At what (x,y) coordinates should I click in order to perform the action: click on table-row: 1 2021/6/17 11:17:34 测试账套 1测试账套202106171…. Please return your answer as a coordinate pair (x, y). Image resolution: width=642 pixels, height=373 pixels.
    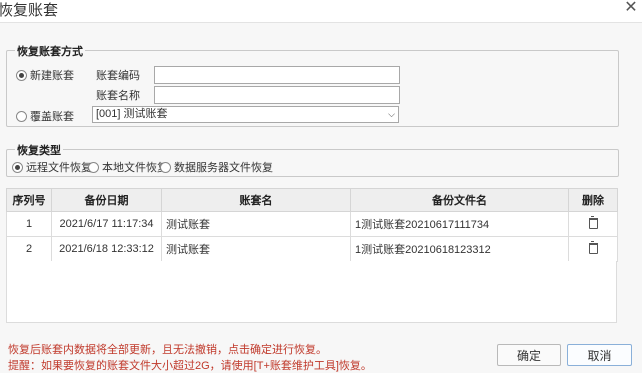
    Looking at the image, I should click on (312, 224).